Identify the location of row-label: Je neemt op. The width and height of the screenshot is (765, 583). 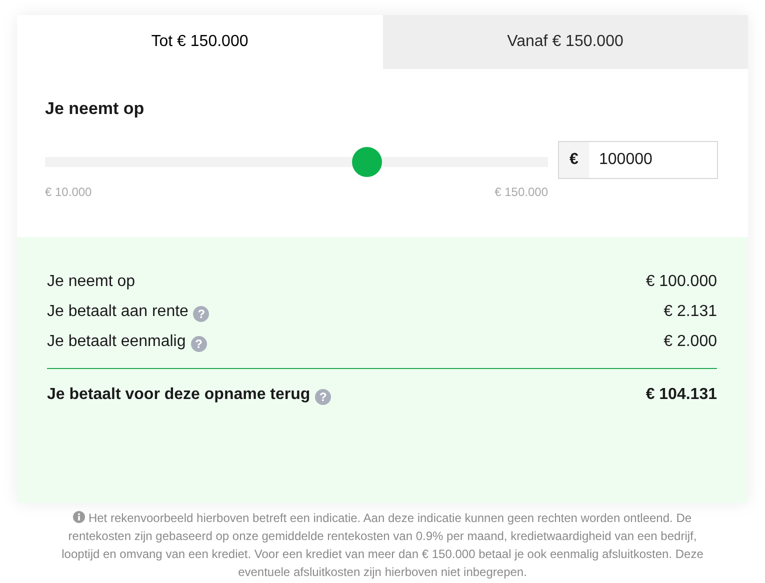
(91, 282).